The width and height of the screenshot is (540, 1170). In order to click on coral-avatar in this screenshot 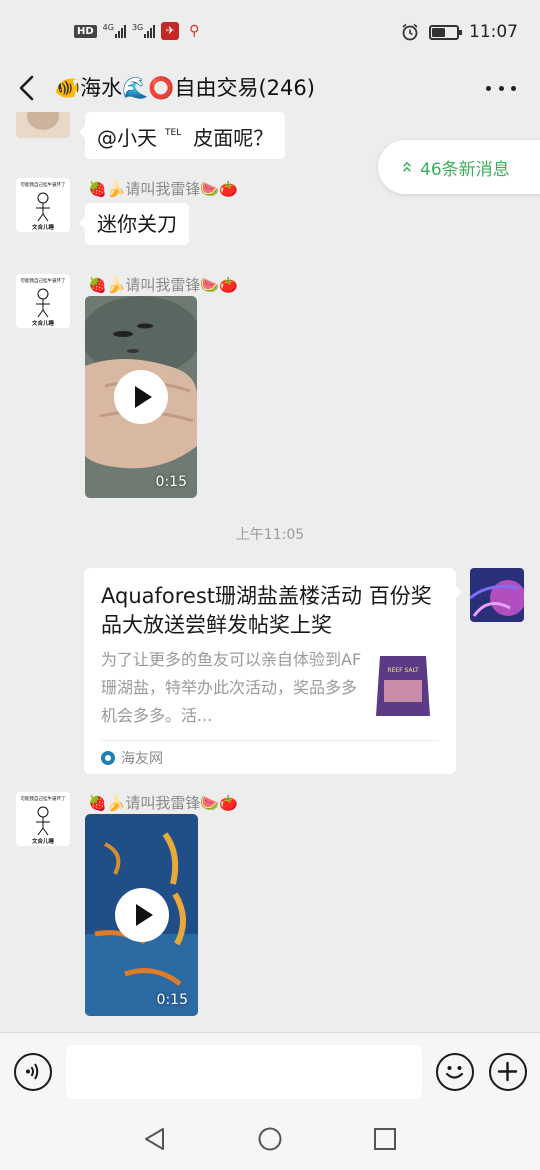, I will do `click(497, 595)`.